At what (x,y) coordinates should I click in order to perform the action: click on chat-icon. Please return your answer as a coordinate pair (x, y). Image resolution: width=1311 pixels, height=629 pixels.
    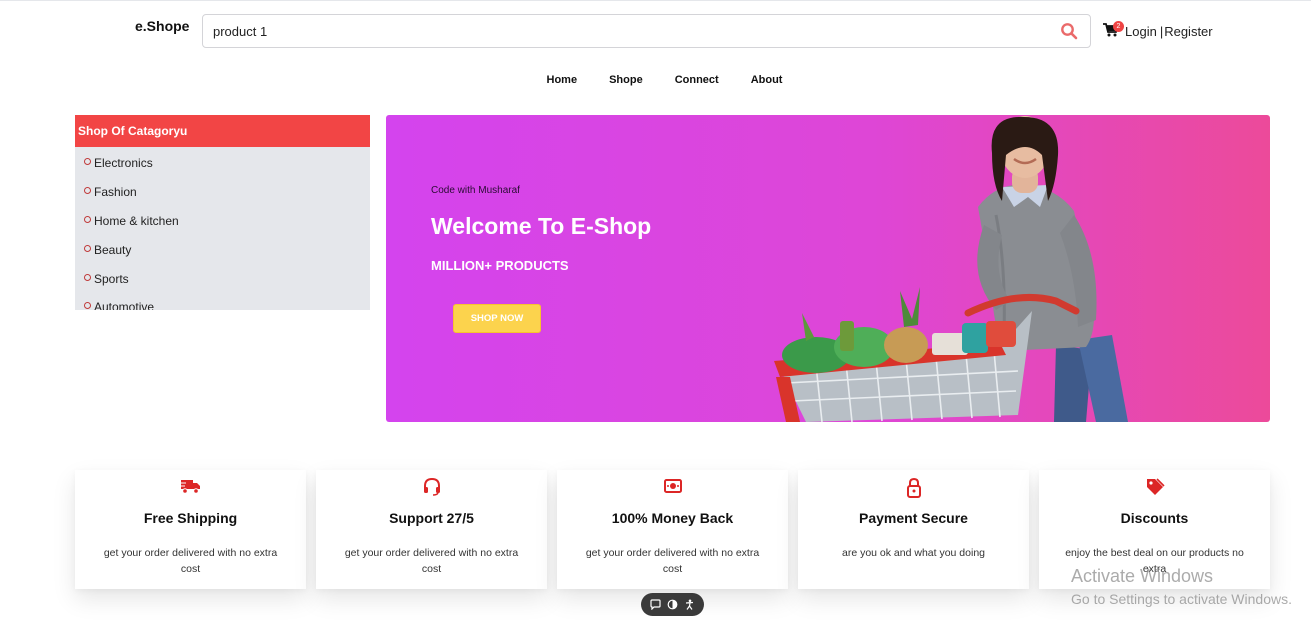
    Looking at the image, I should click on (656, 605).